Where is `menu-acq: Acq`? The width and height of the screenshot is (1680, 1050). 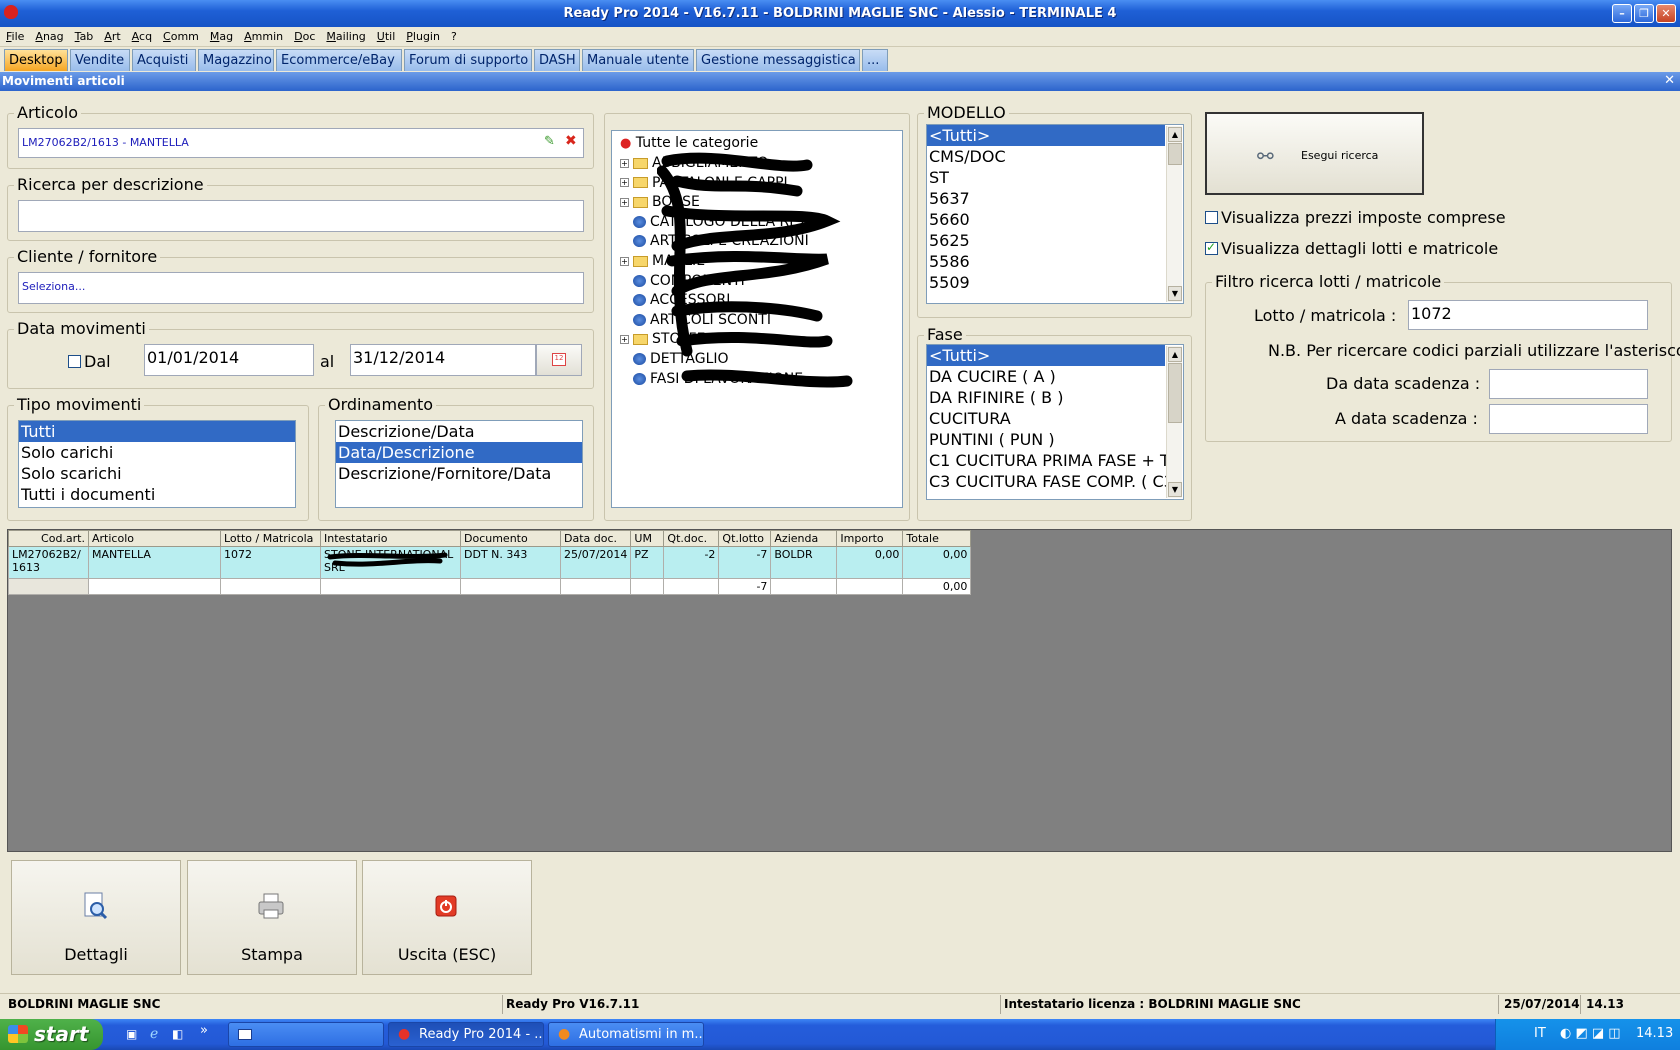 menu-acq: Acq is located at coordinates (141, 35).